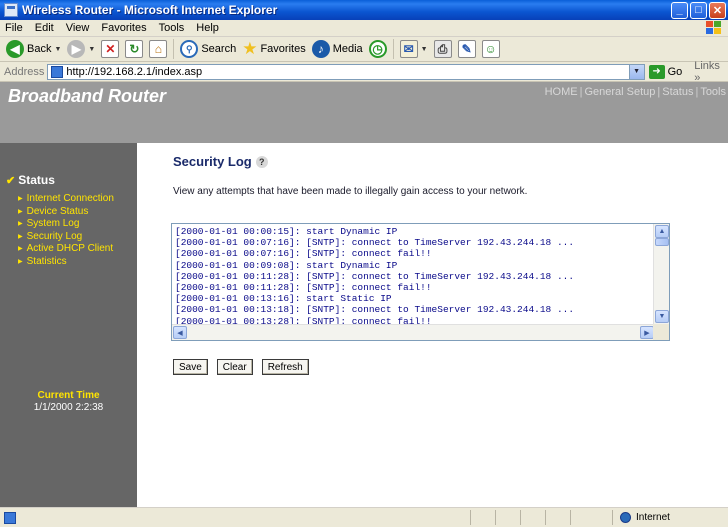 This screenshot has height=527, width=728. I want to click on clear-button: Clear, so click(234, 367).